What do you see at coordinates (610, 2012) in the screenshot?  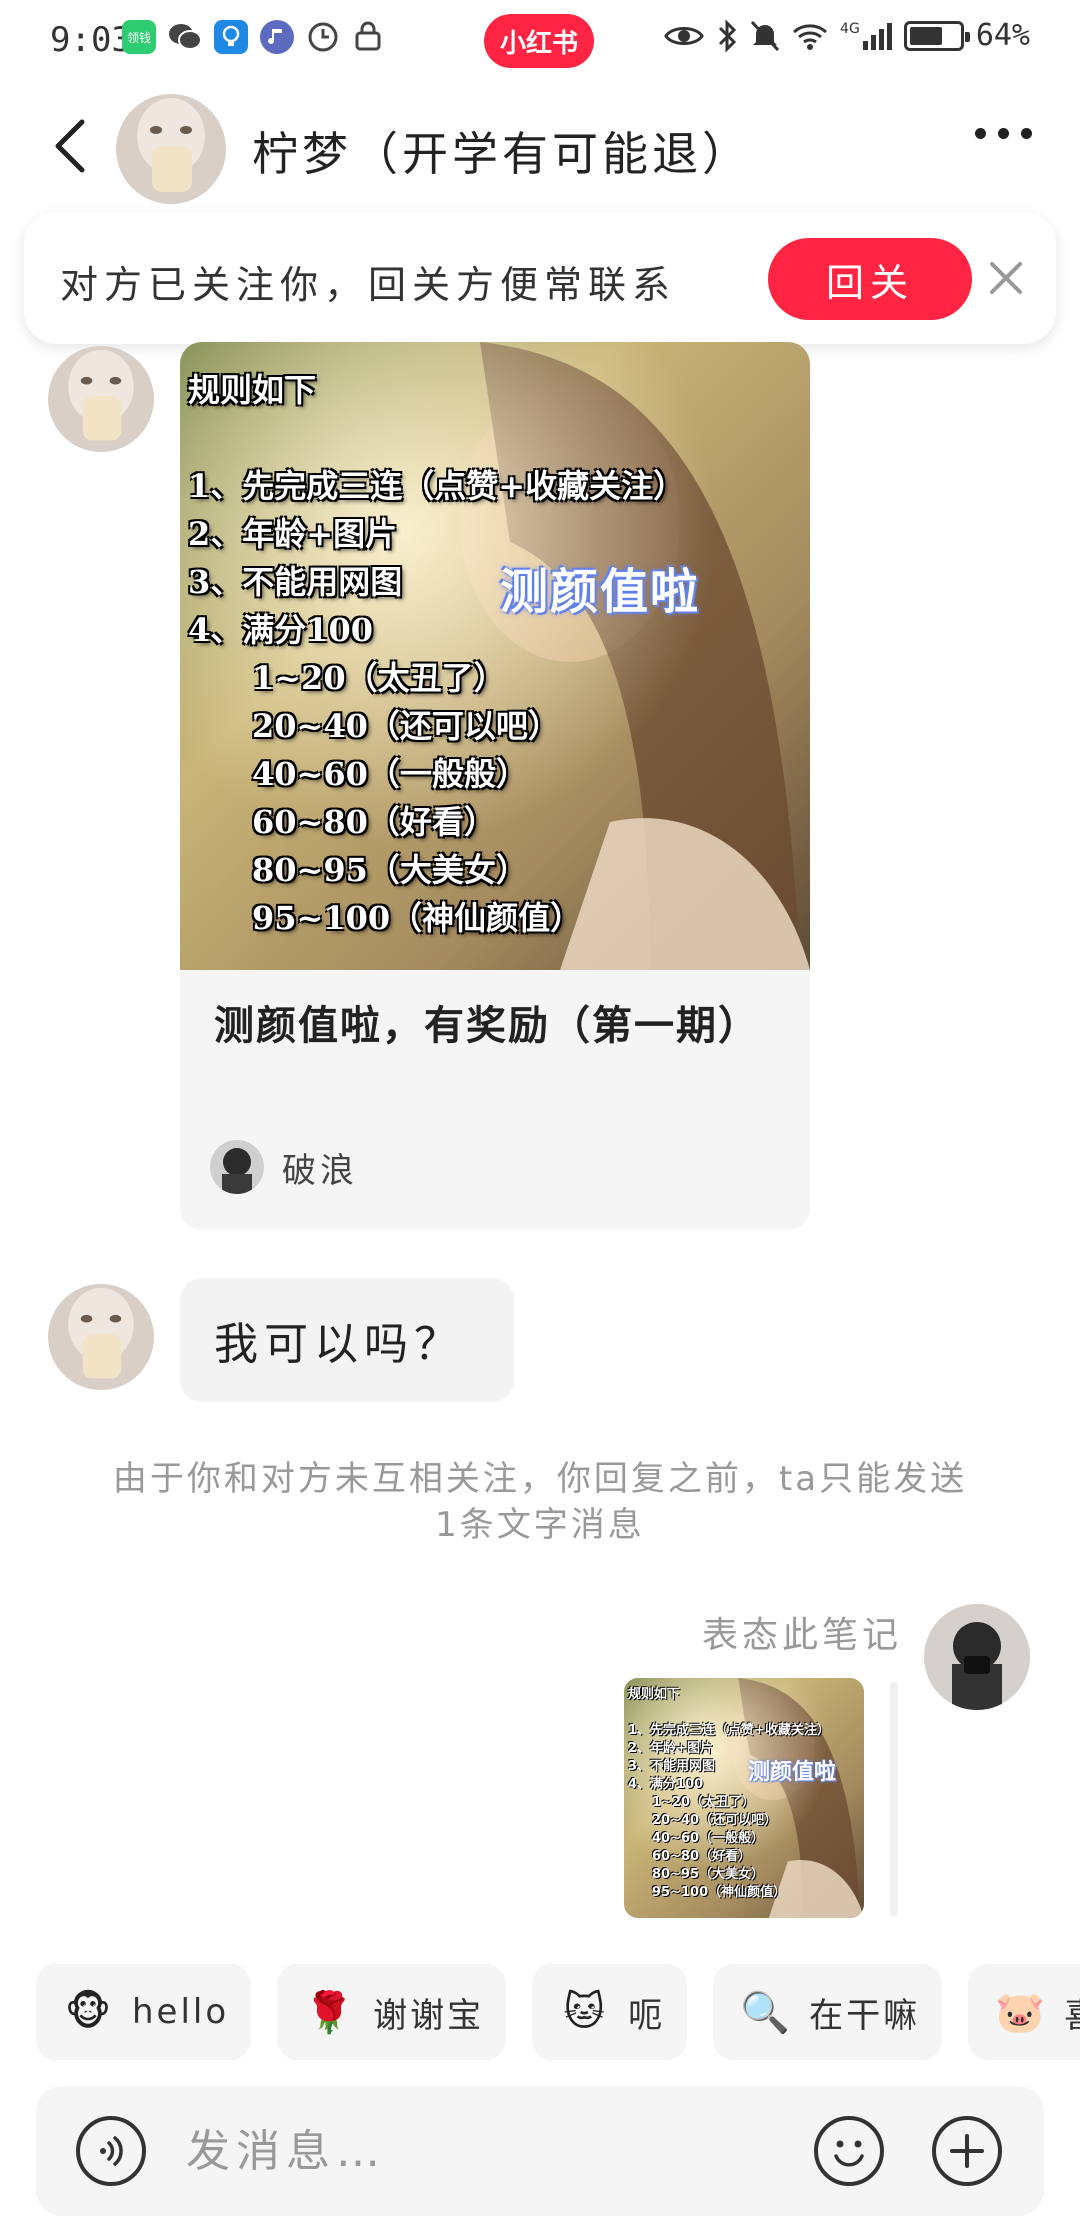 I see `quick-reply-chip: 🐱 呃` at bounding box center [610, 2012].